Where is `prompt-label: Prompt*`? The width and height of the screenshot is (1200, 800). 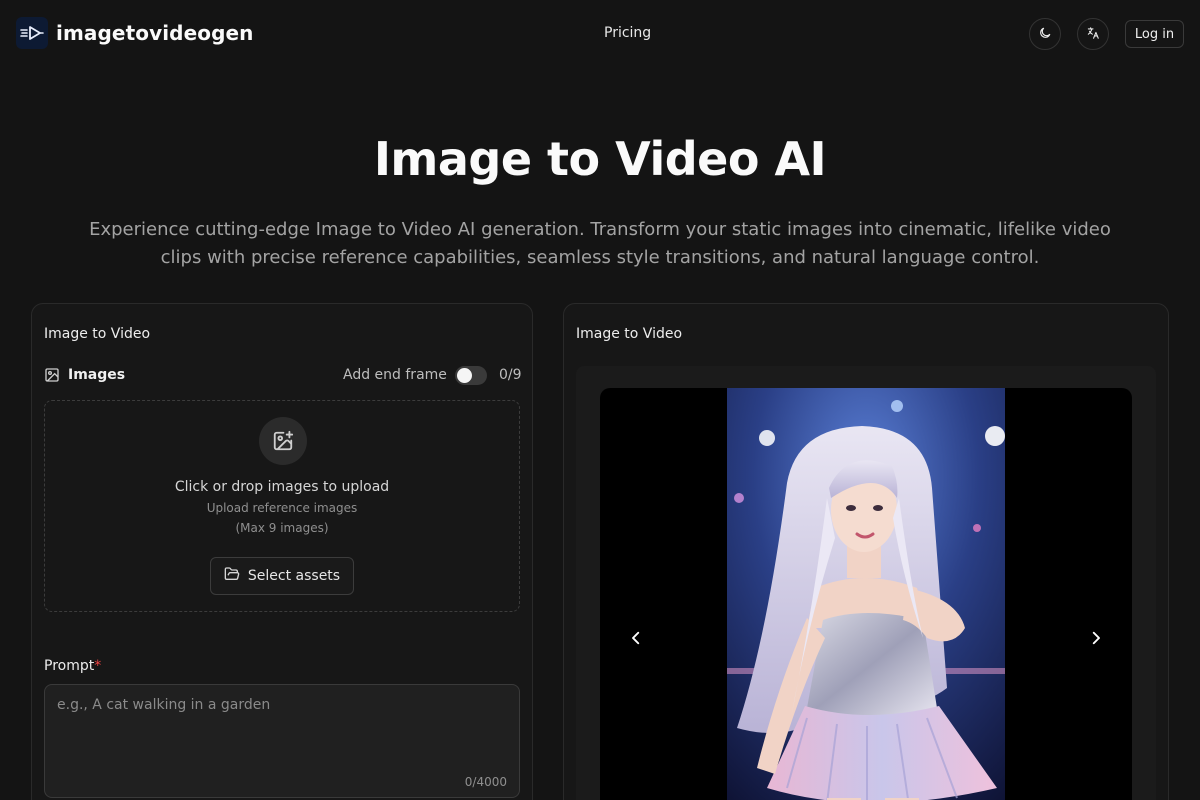 prompt-label: Prompt* is located at coordinates (72, 666).